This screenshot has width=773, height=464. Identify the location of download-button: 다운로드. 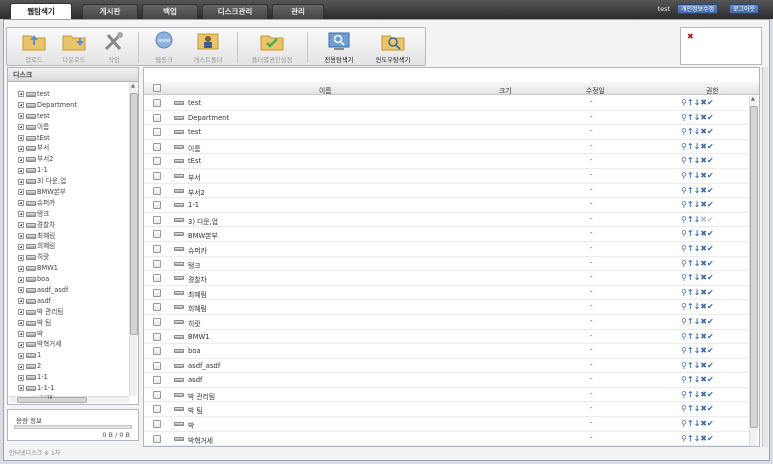
(74, 47).